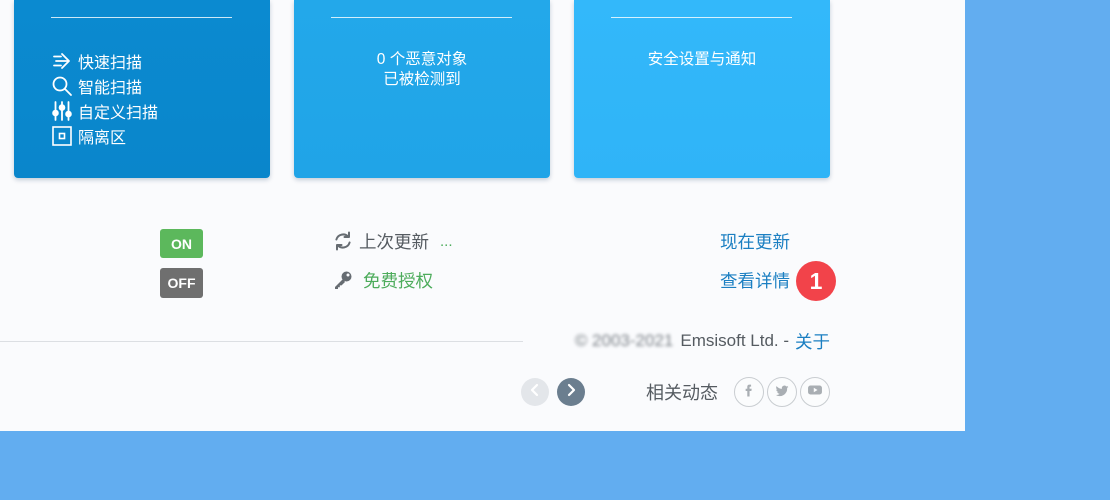 Image resolution: width=1110 pixels, height=500 pixels. I want to click on copyright-years: © 2003-2021, so click(624, 340).